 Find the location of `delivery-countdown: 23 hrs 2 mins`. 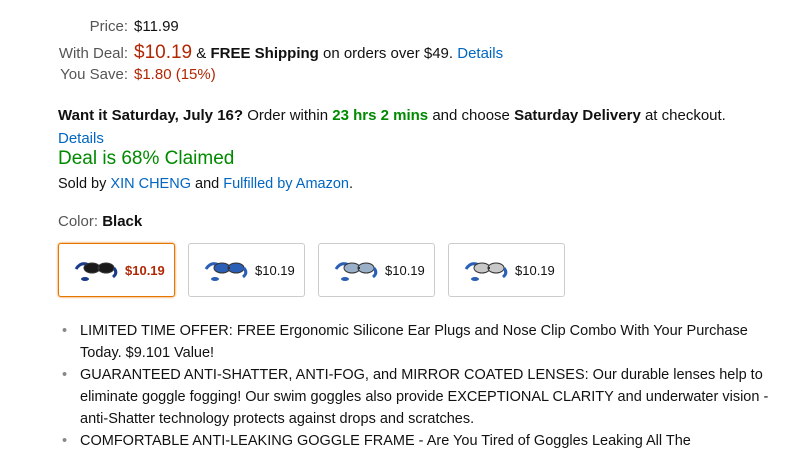

delivery-countdown: 23 hrs 2 mins is located at coordinates (380, 115).